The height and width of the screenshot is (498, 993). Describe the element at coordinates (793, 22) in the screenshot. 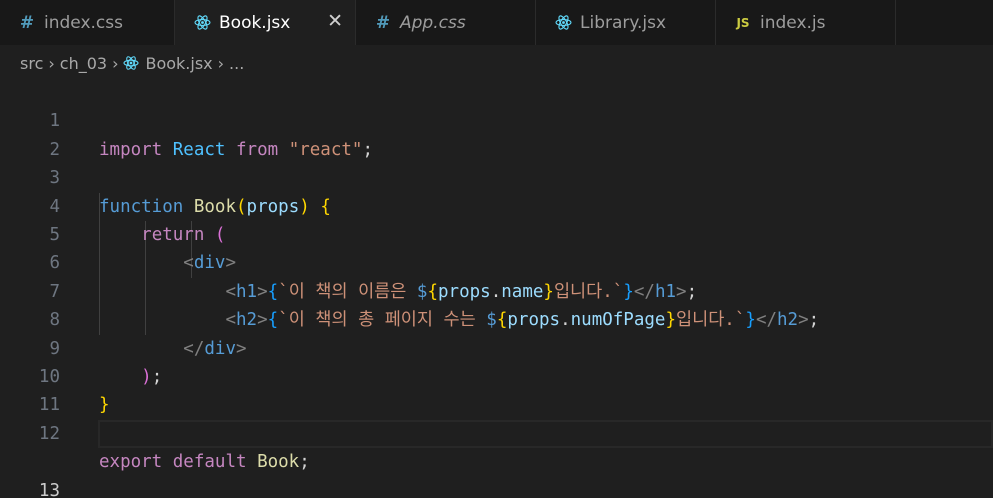

I see `tab-label: index.js` at that location.